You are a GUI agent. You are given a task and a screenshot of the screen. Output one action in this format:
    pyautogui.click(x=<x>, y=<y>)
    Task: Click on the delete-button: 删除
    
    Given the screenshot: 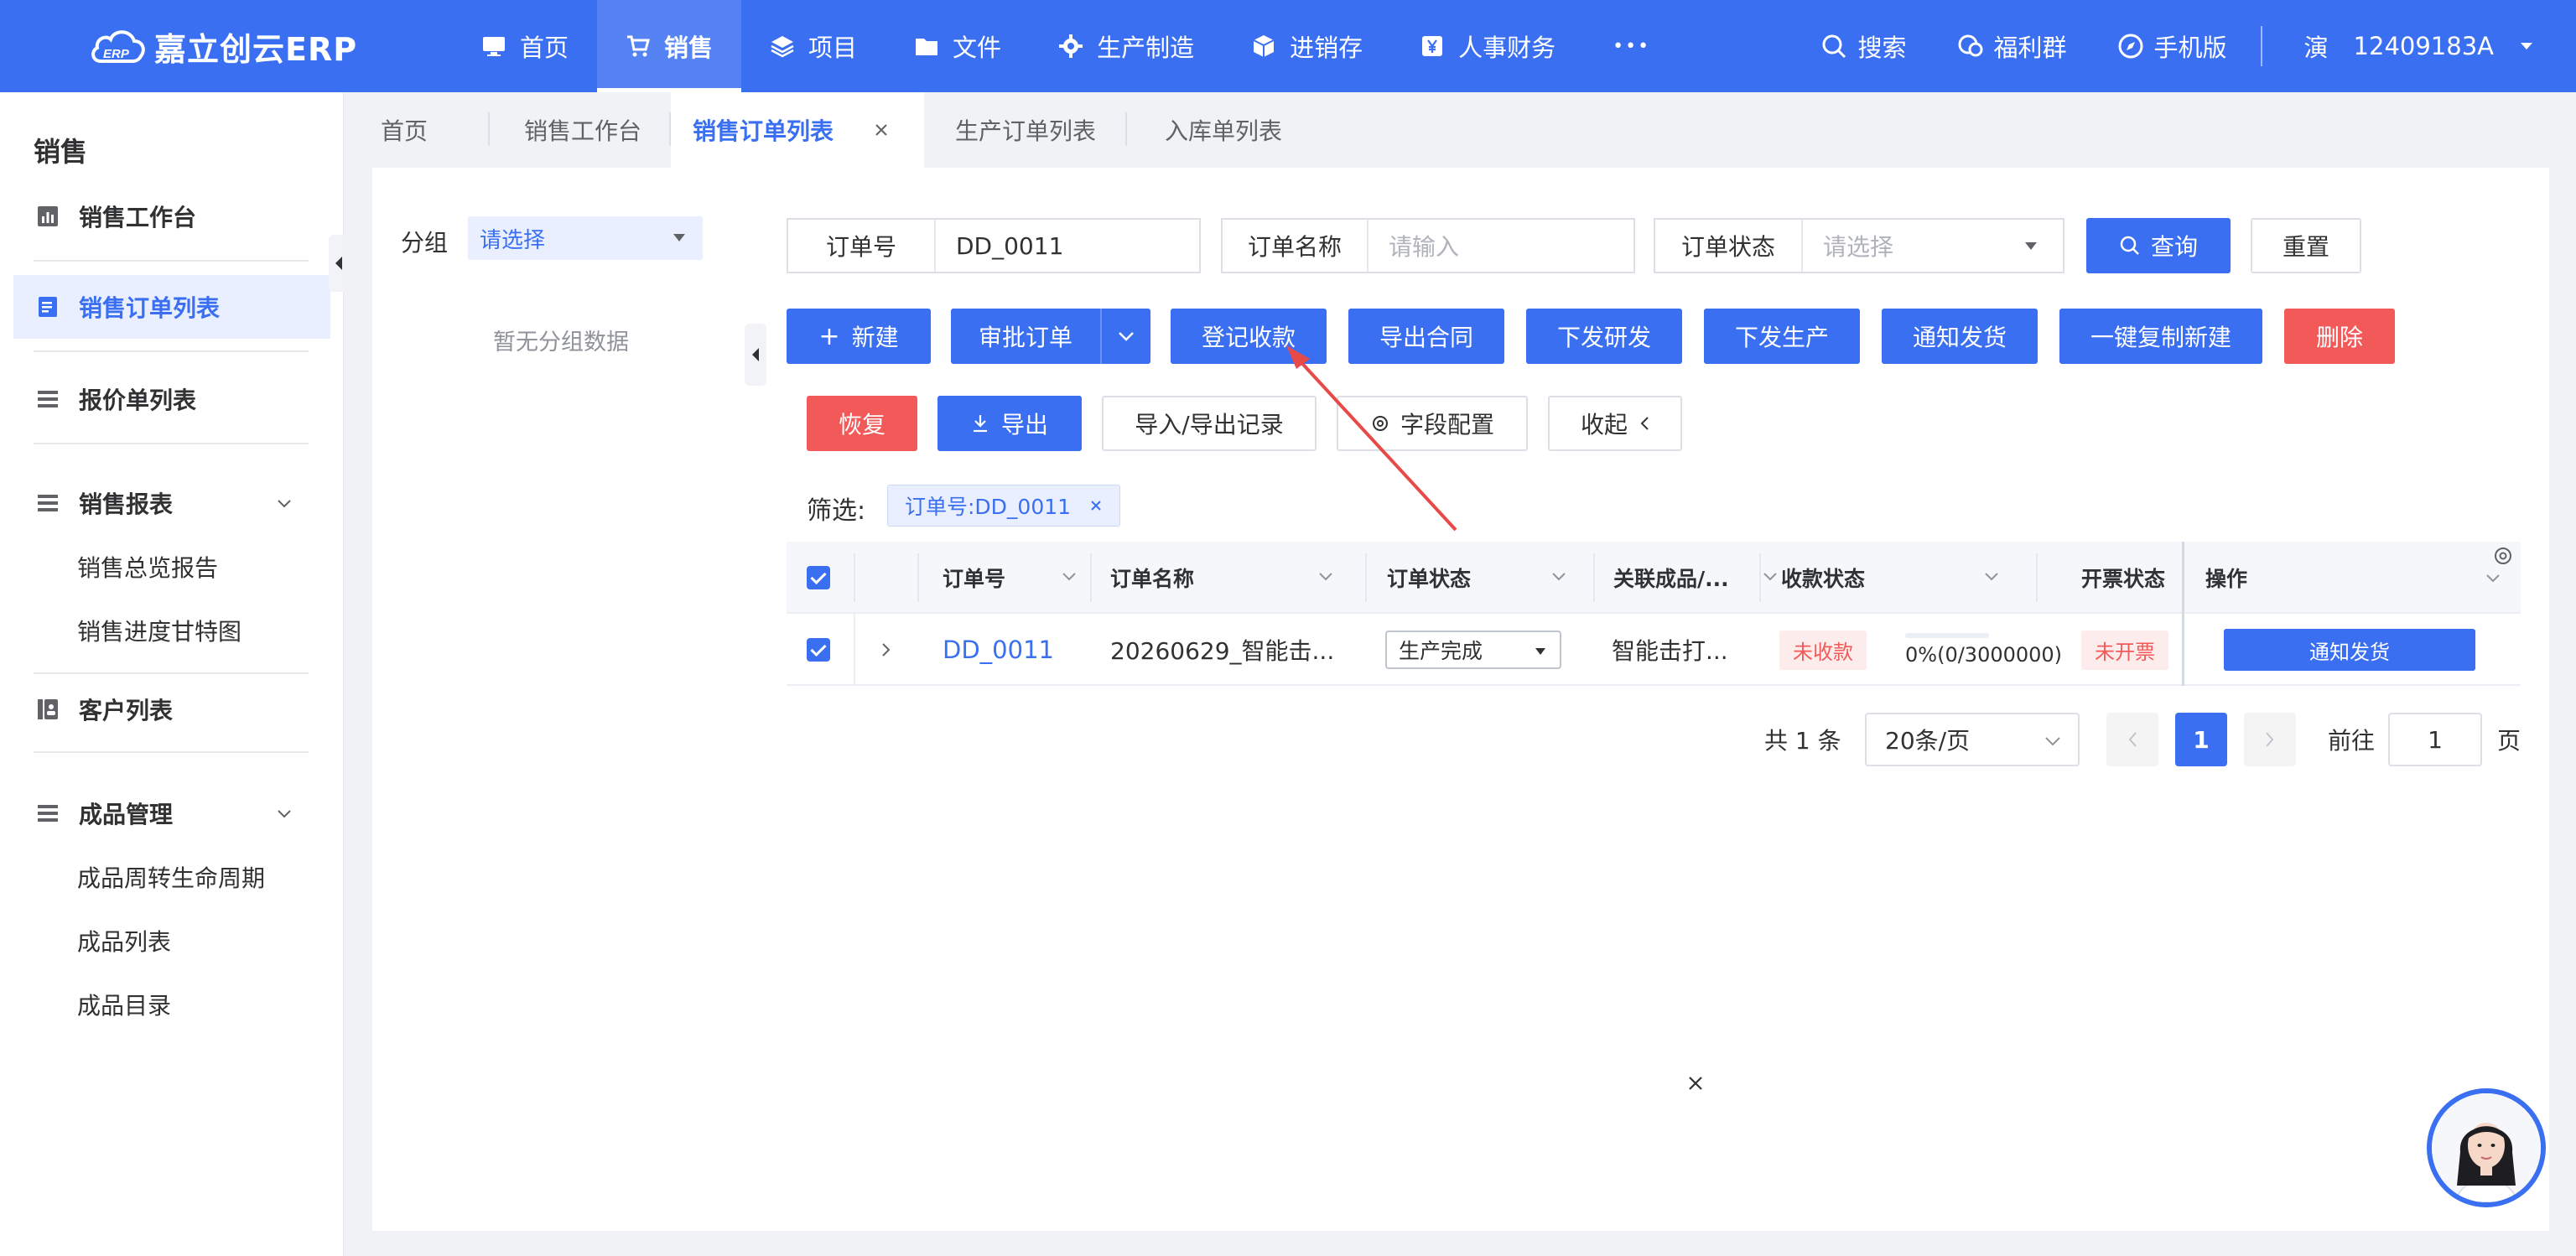 What is the action you would take?
    pyautogui.click(x=2339, y=336)
    